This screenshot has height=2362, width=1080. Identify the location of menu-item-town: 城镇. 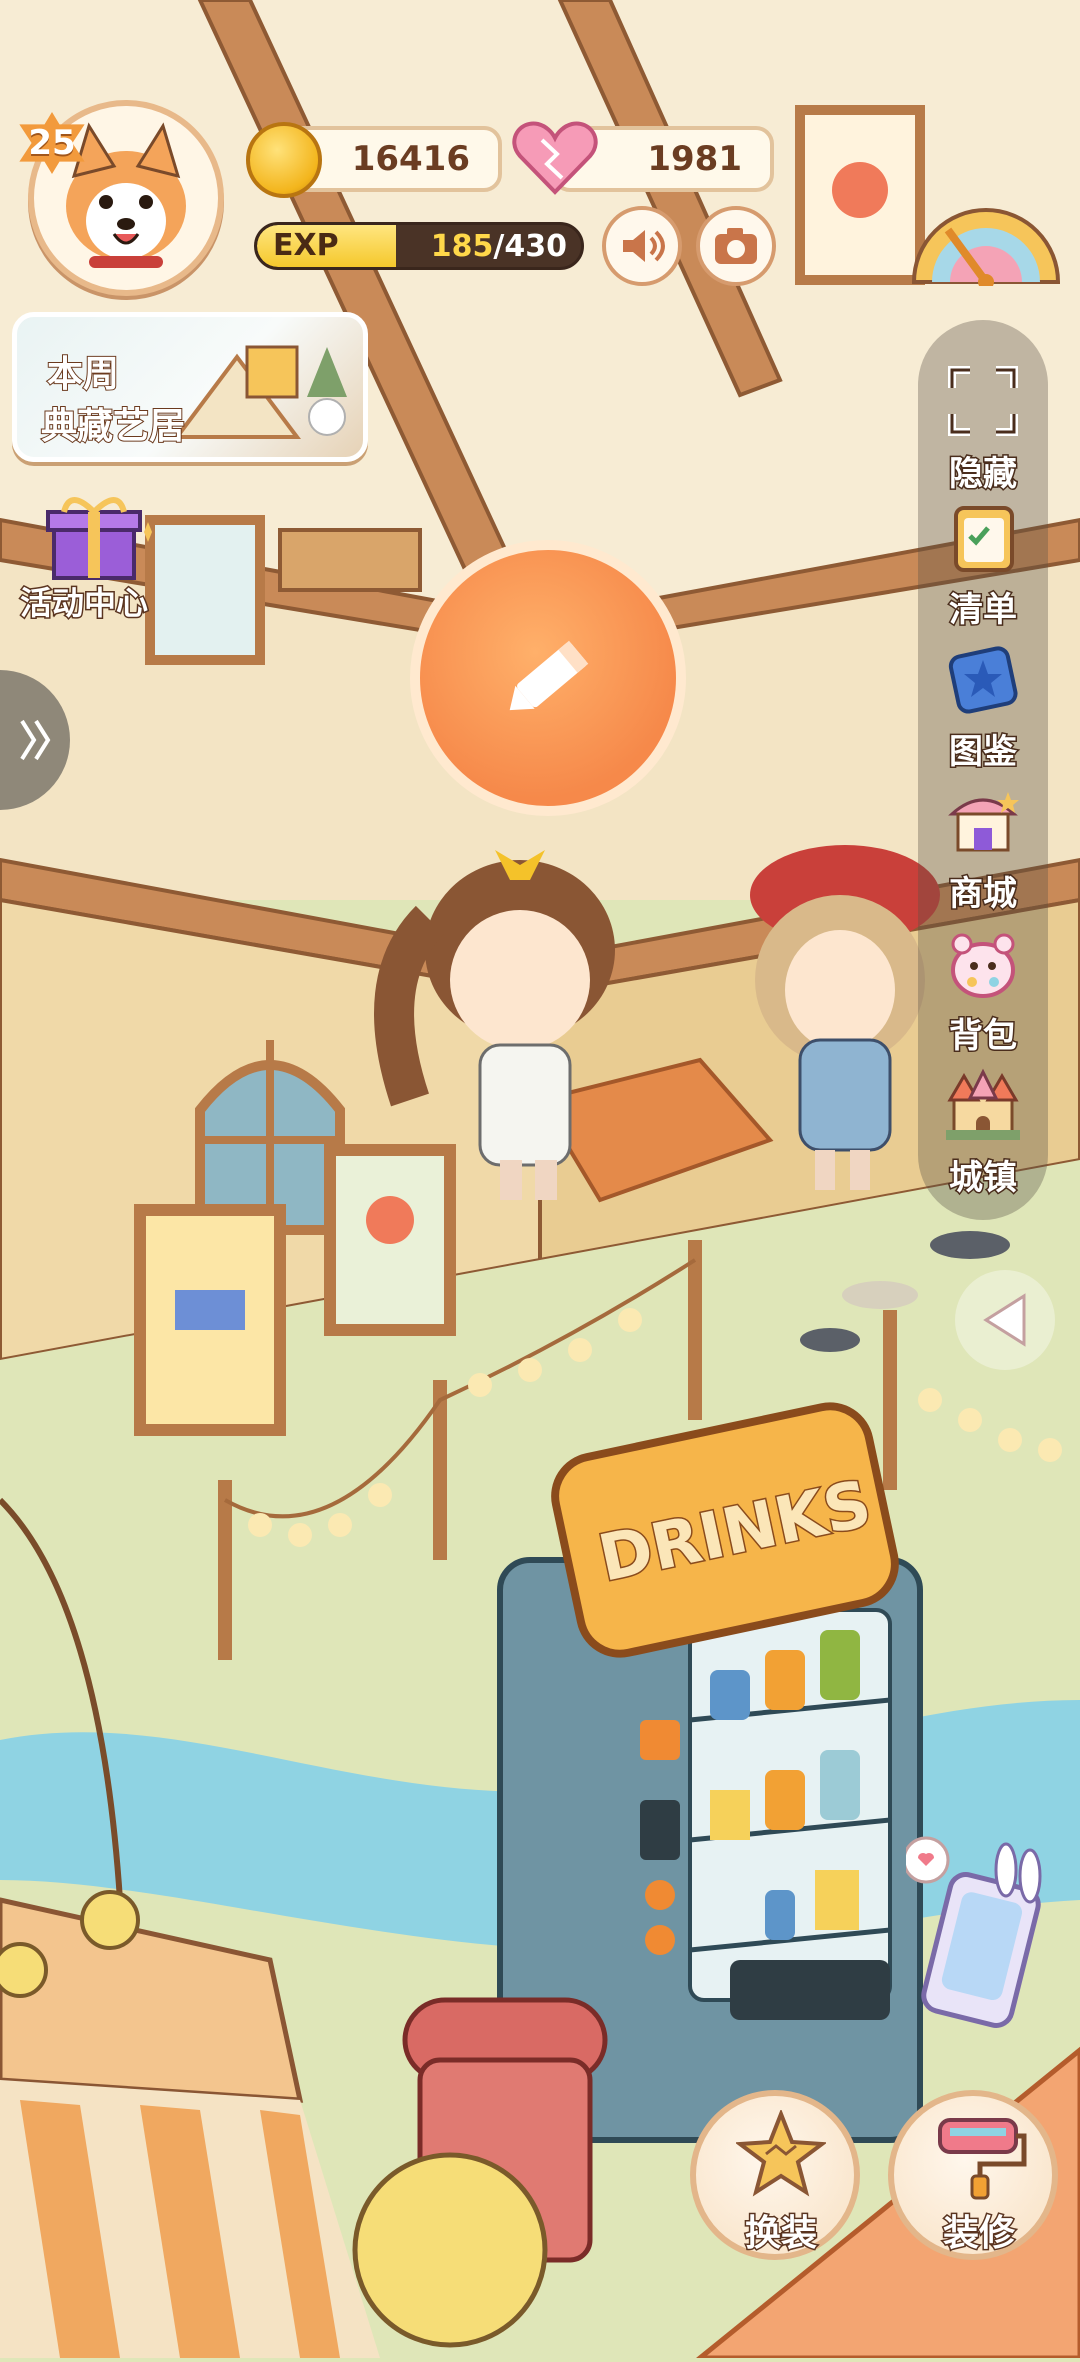
(983, 1138).